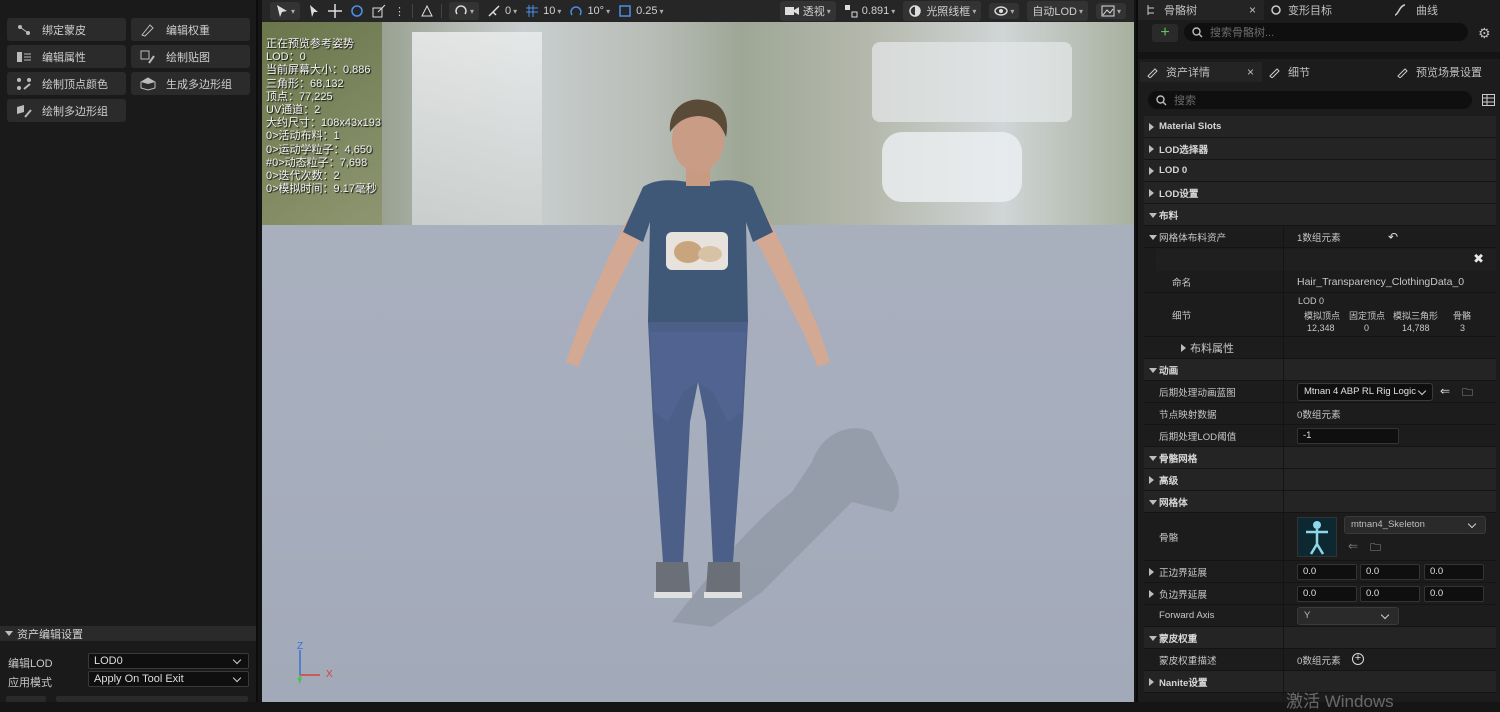 This screenshot has height=712, width=1500. I want to click on col-sim-verts: 模拟顶点, so click(1322, 316).